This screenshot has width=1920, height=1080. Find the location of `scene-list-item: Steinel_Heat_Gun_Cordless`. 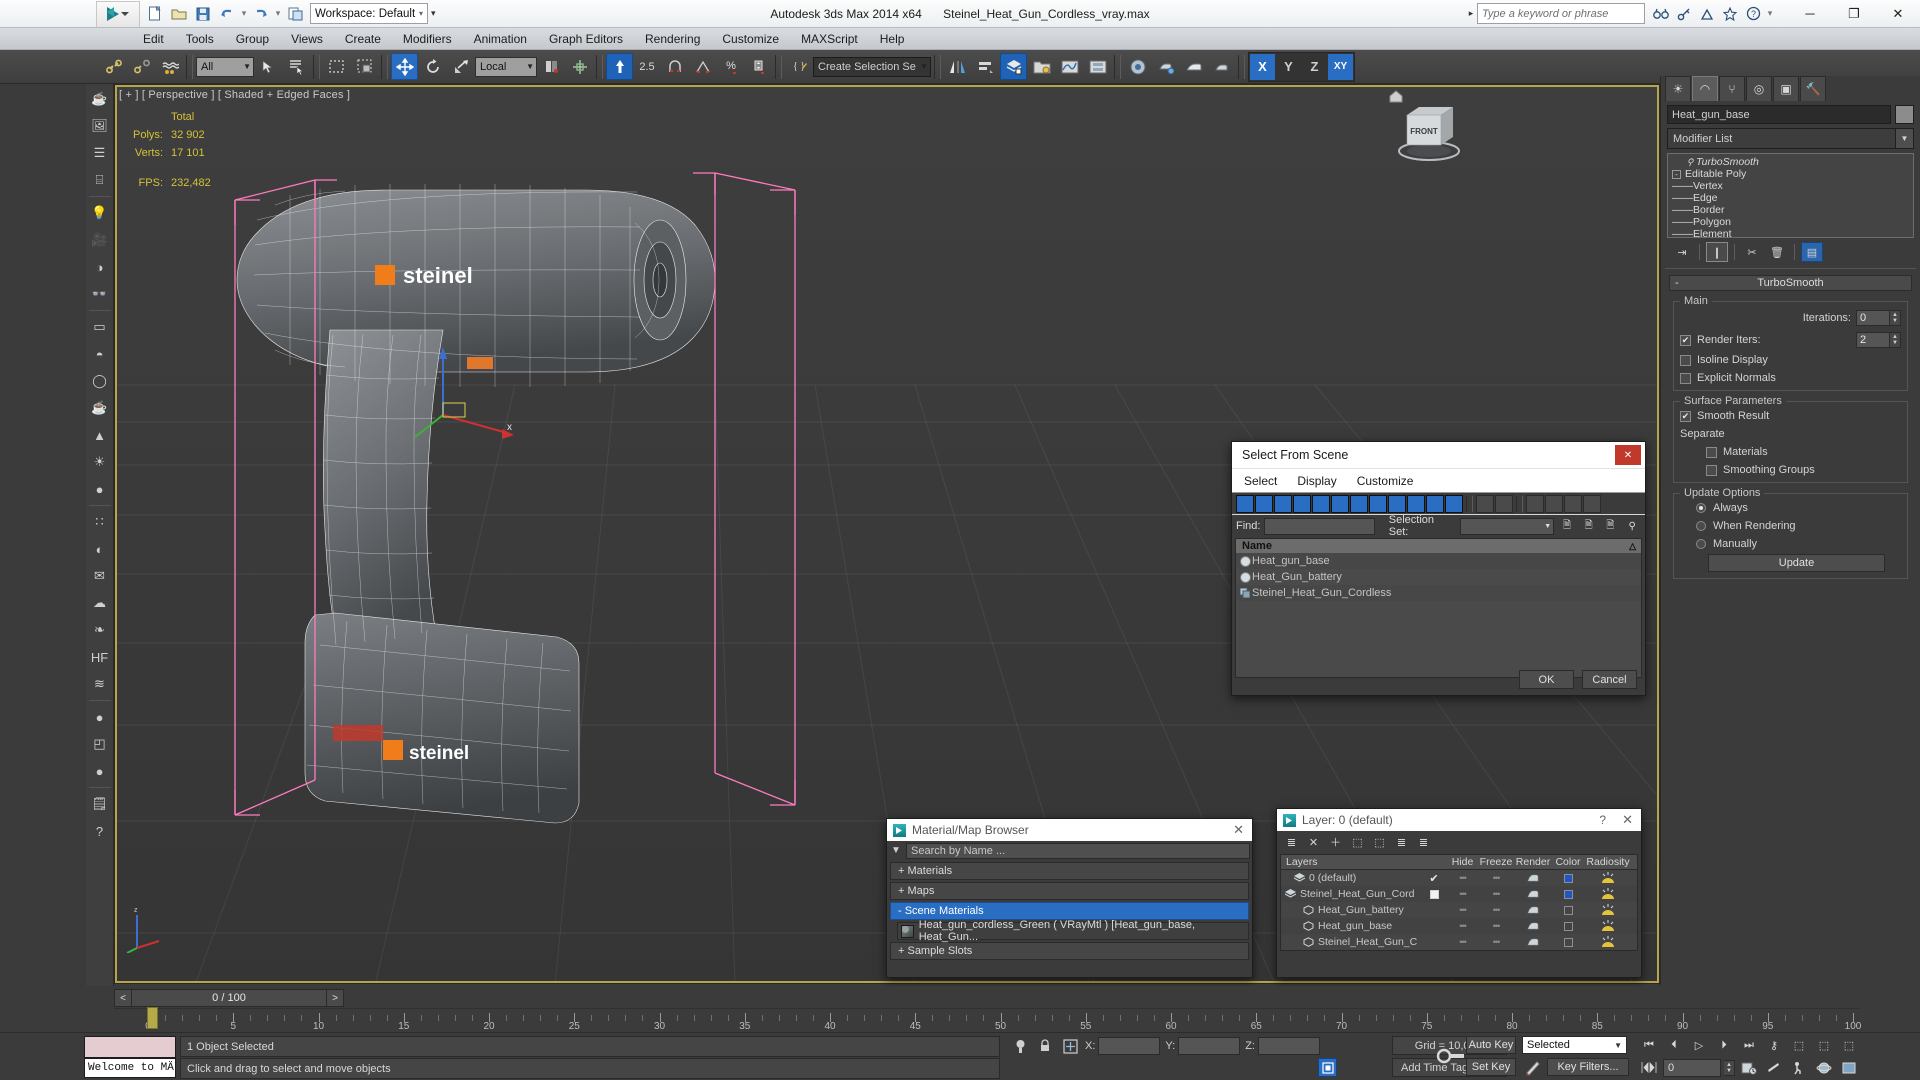

scene-list-item: Steinel_Heat_Gun_Cordless is located at coordinates (1438, 593).